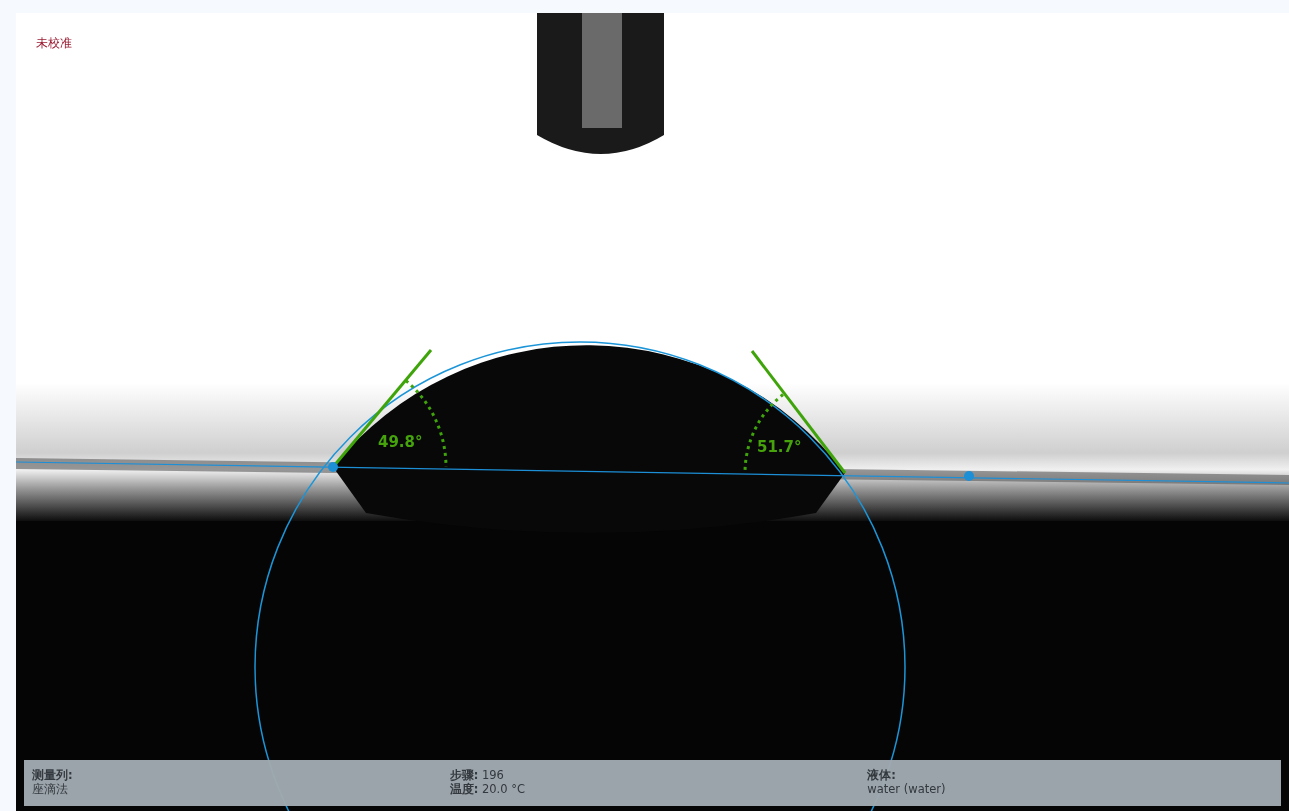  What do you see at coordinates (477, 775) in the screenshot?
I see `info-line: 步骤: 196` at bounding box center [477, 775].